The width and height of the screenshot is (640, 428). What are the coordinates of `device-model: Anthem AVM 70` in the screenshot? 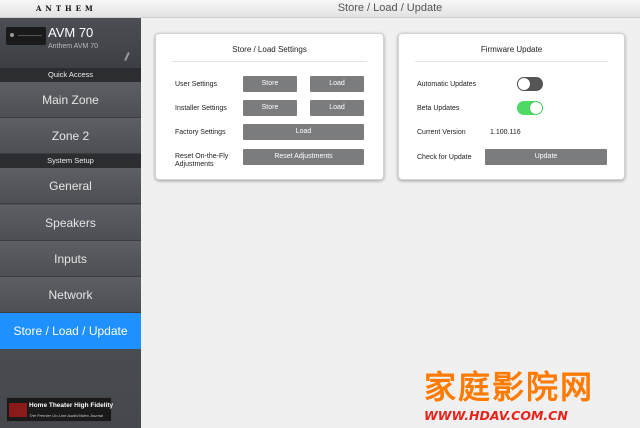 It's located at (73, 46).